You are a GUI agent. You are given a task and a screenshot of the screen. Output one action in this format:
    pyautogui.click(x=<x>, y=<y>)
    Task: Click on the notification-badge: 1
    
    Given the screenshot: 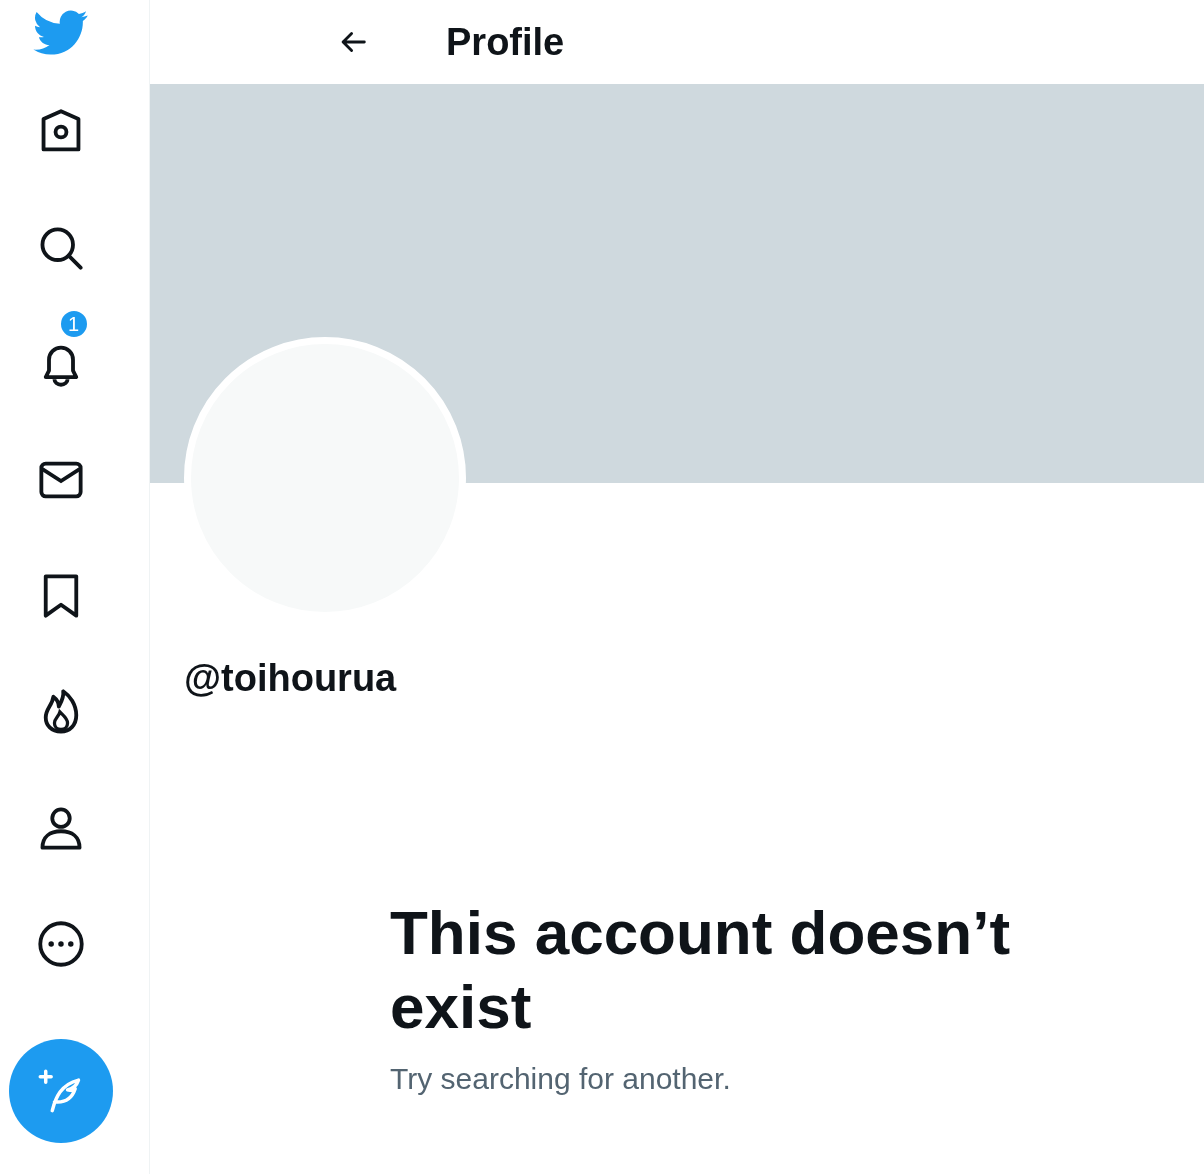 What is the action you would take?
    pyautogui.click(x=73, y=324)
    